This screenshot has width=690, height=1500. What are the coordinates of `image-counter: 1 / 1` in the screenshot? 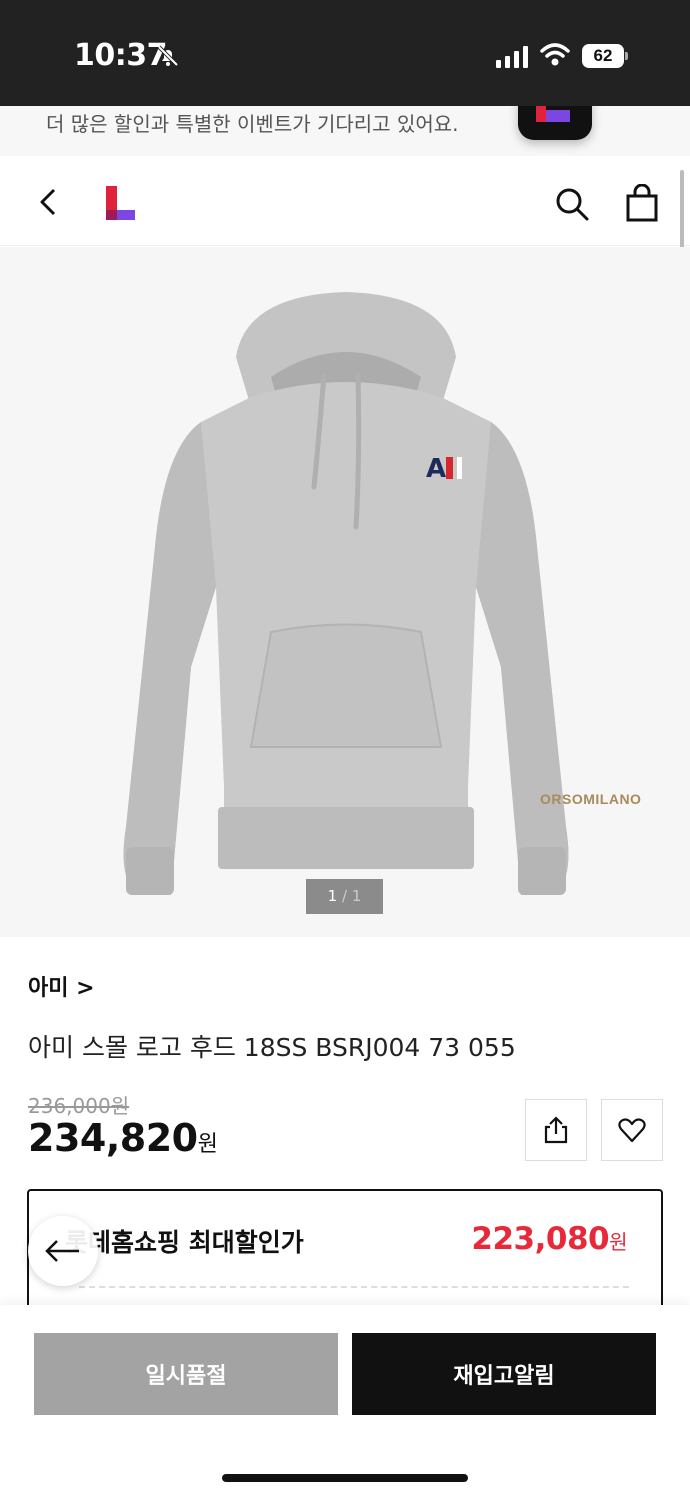 It's located at (344, 896).